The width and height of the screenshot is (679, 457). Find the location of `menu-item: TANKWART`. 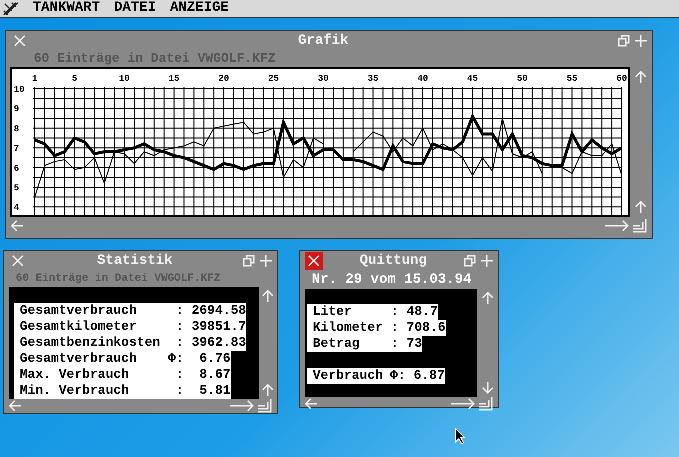

menu-item: TANKWART is located at coordinates (66, 9).